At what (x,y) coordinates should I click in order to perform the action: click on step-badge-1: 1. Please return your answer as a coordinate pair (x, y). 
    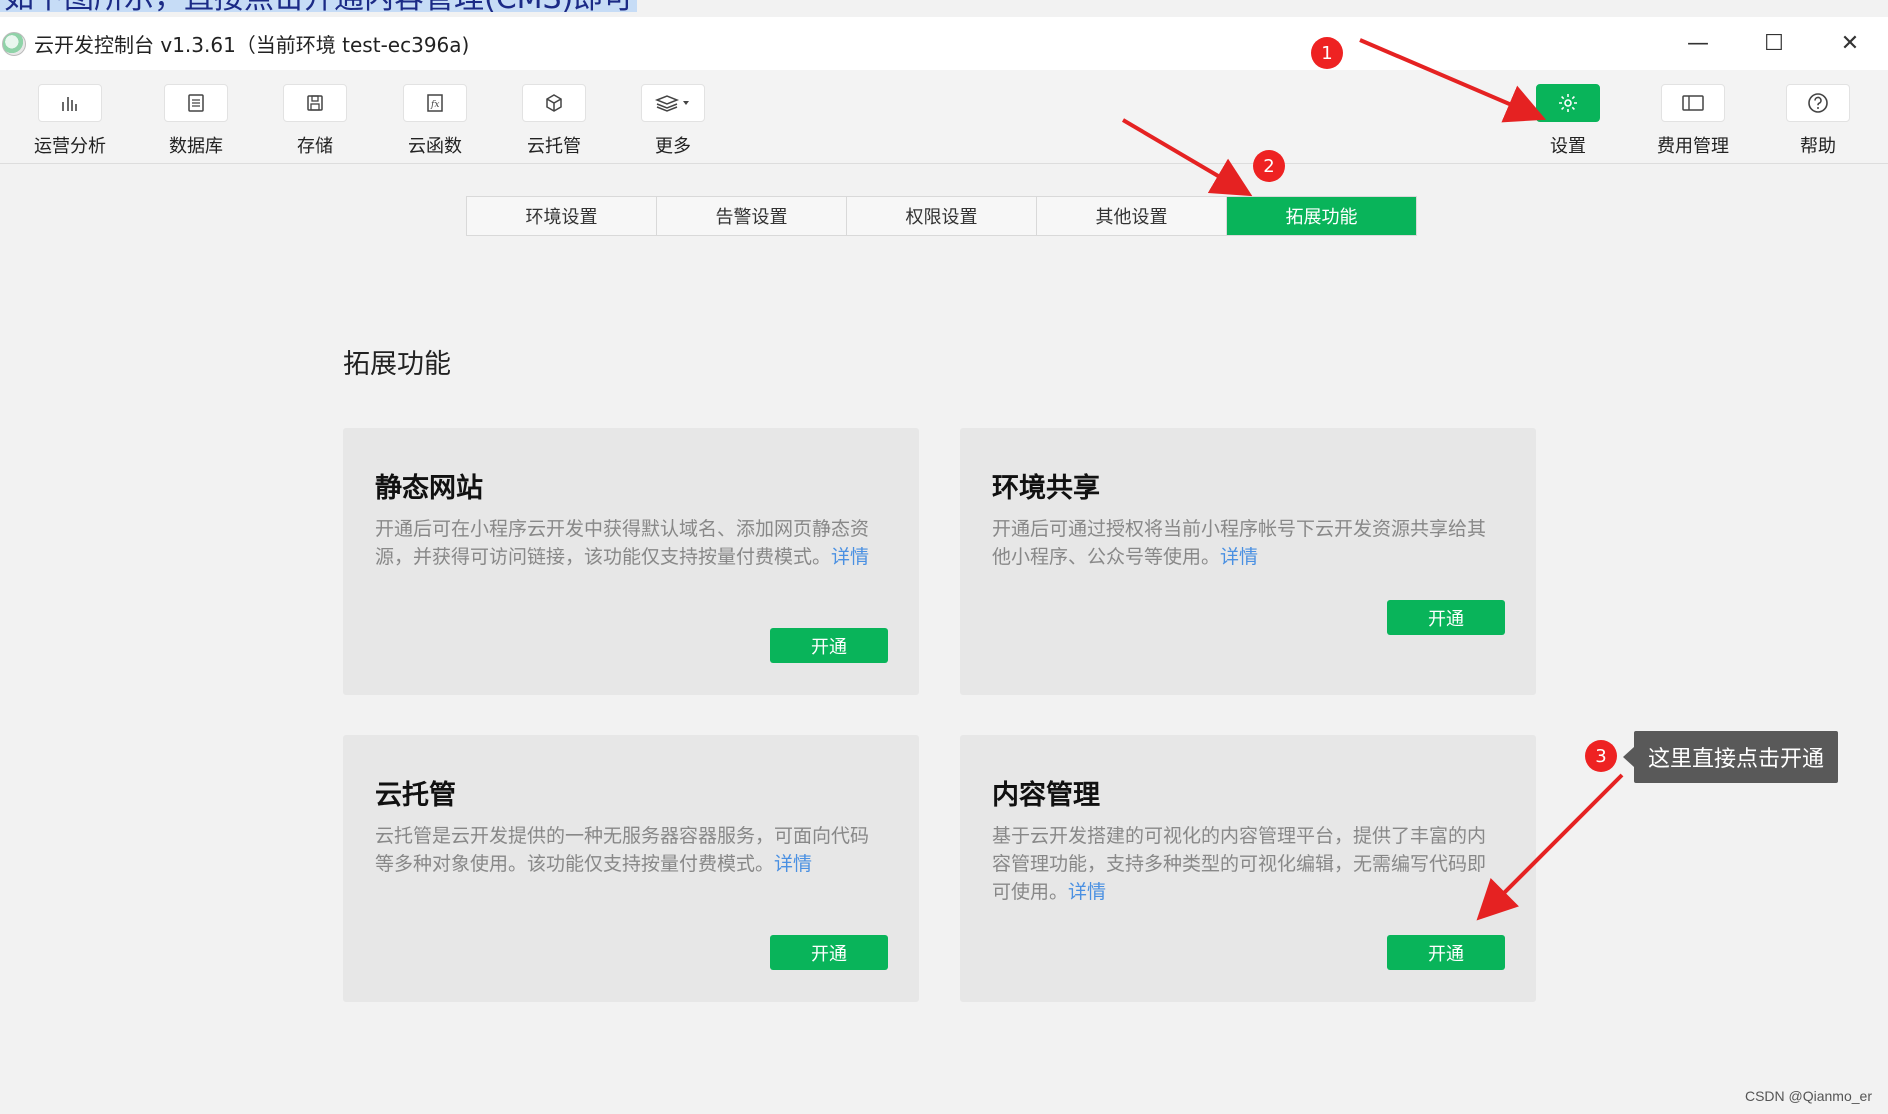
    Looking at the image, I should click on (1327, 53).